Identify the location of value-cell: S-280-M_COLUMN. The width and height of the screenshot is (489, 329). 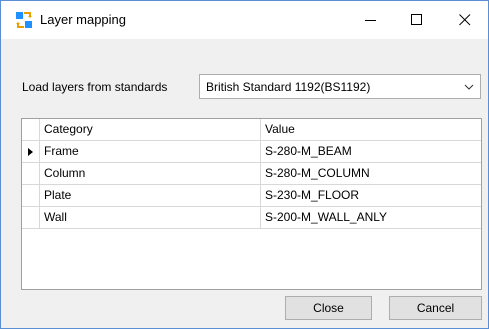
(371, 174).